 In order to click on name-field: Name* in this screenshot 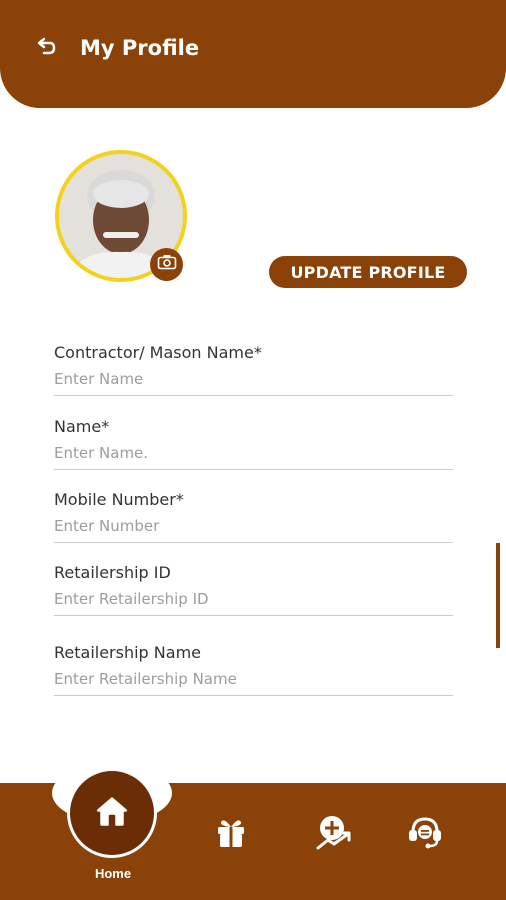, I will do `click(253, 443)`.